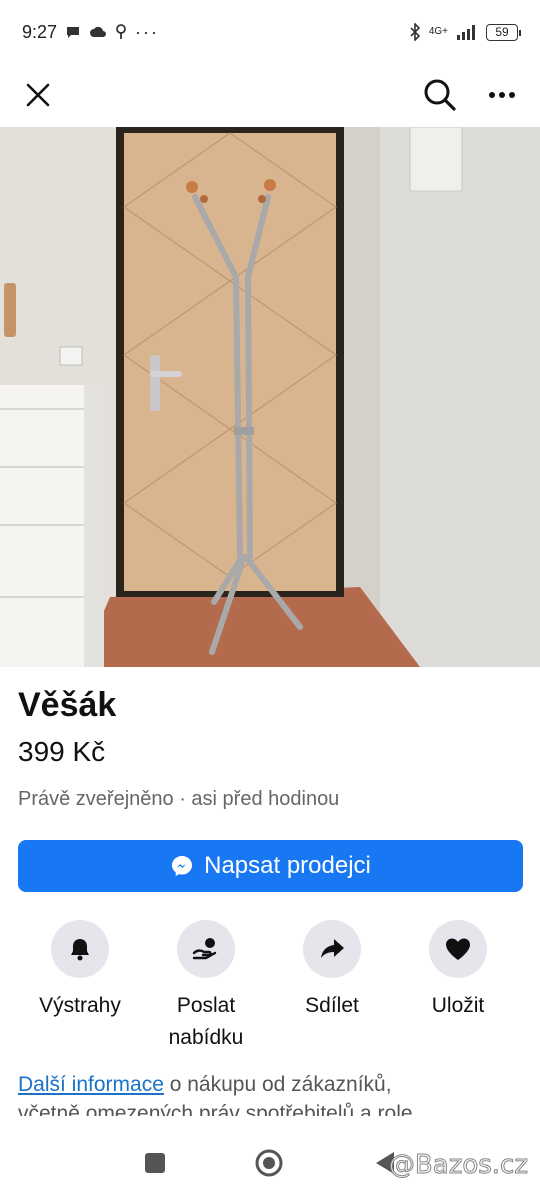 This screenshot has width=540, height=1200. I want to click on share-button: Sdílet, so click(332, 986).